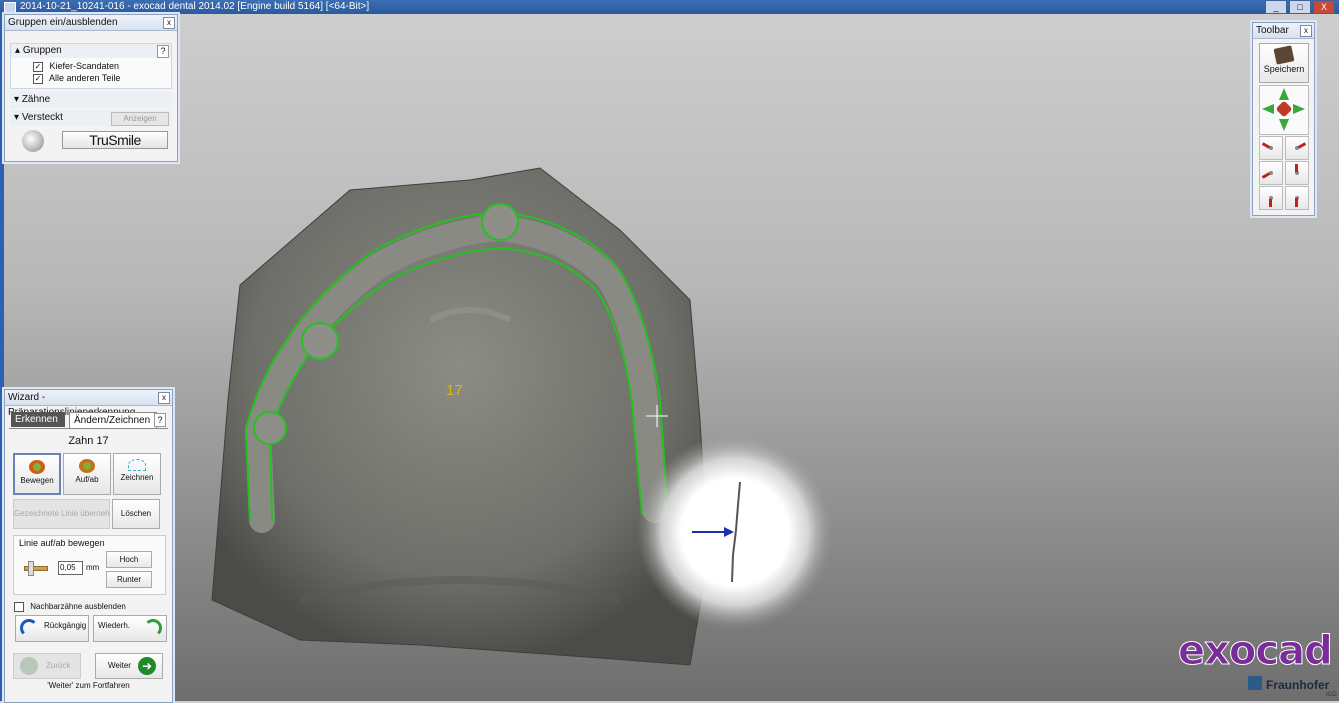 The image size is (1339, 703). I want to click on checkbox-alle-anderen-teile: ✓, so click(38, 78).